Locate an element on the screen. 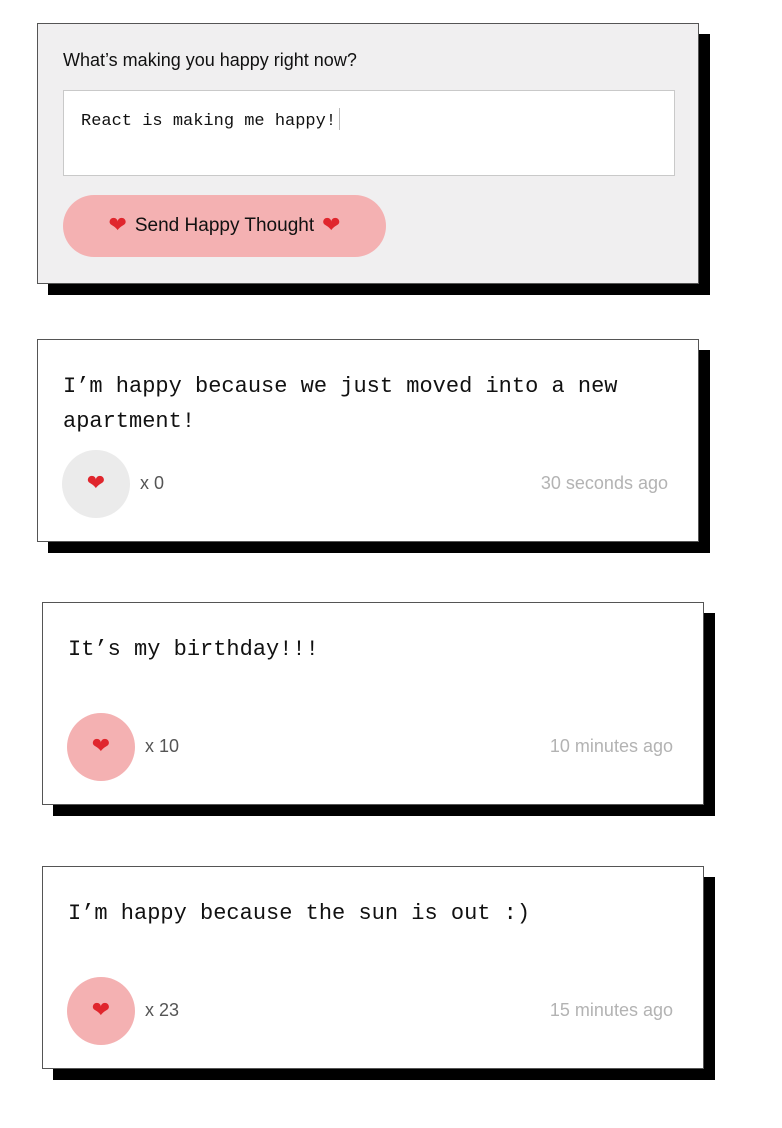  like-count: x 0 is located at coordinates (152, 483).